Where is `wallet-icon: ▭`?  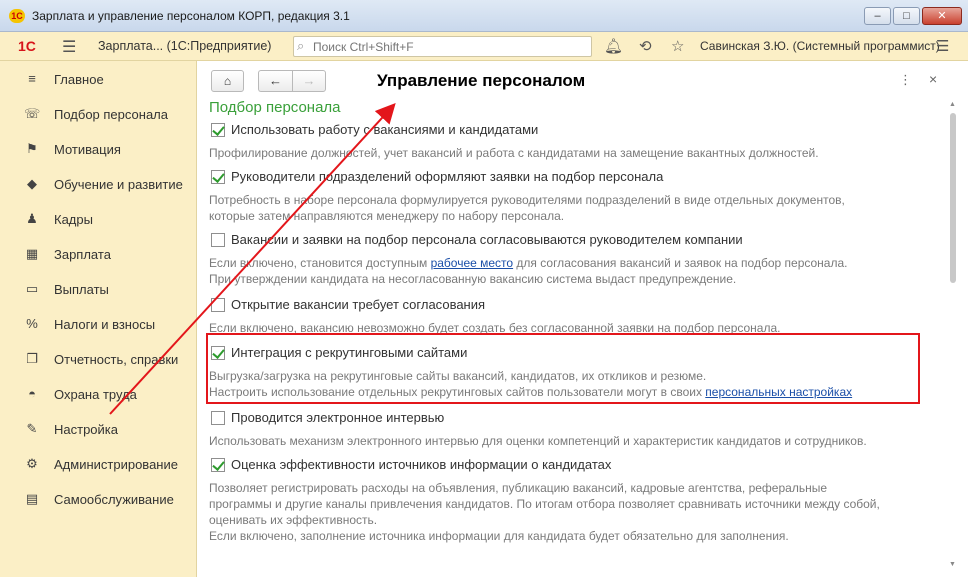
wallet-icon: ▭ is located at coordinates (32, 288).